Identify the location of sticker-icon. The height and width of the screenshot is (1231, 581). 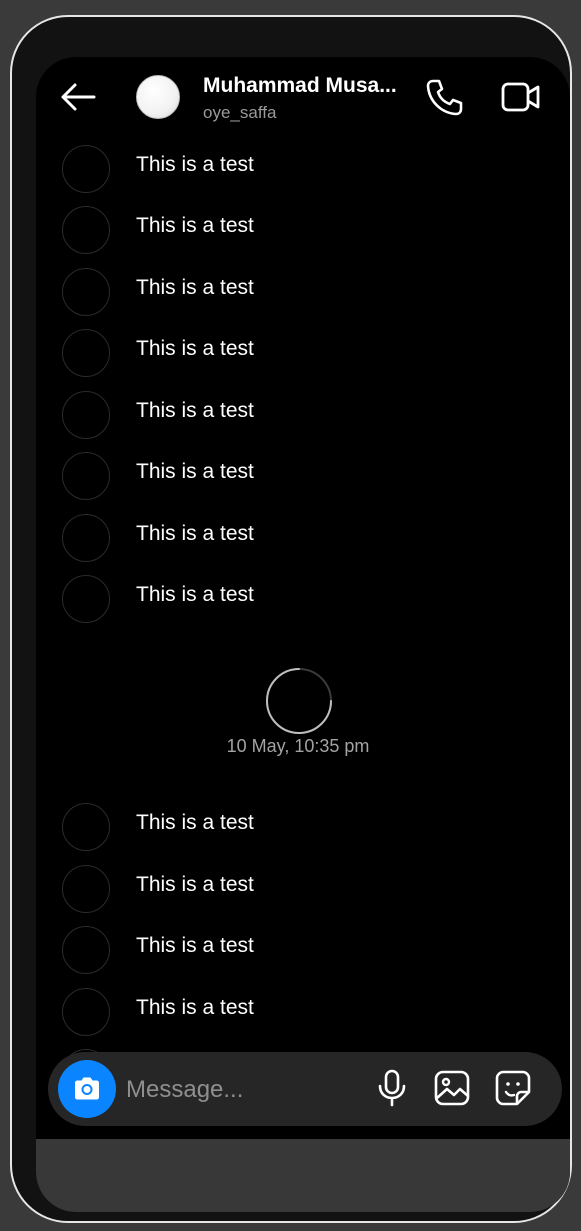
(513, 1088).